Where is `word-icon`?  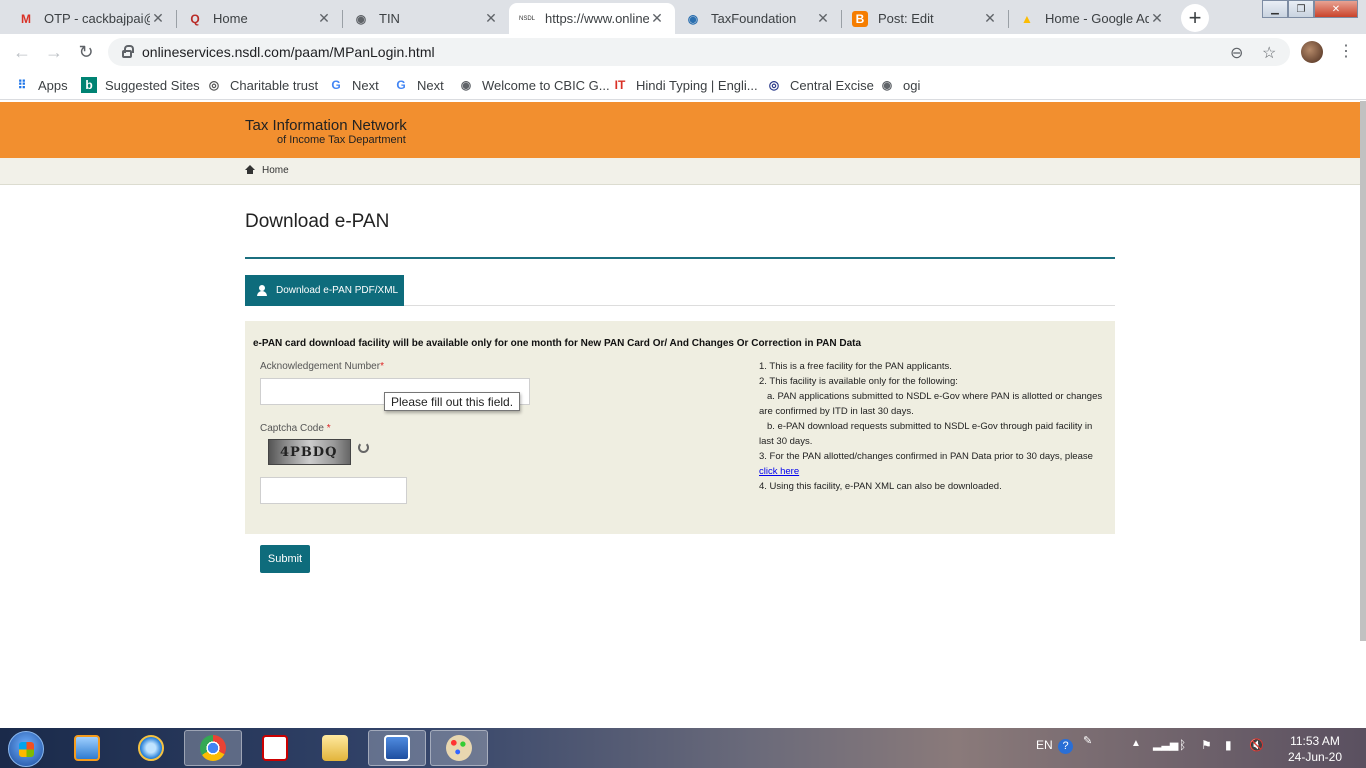 word-icon is located at coordinates (397, 748).